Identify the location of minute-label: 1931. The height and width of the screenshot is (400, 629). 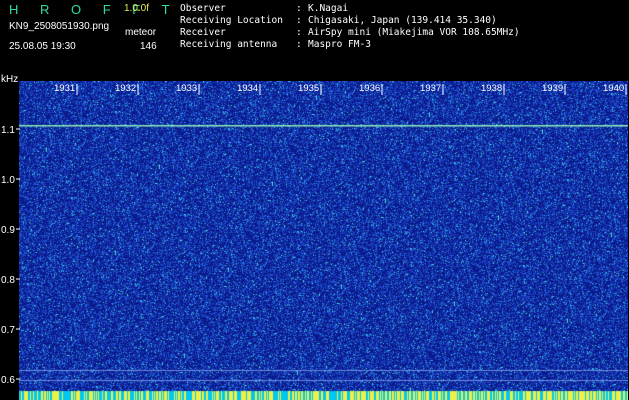
(64, 88).